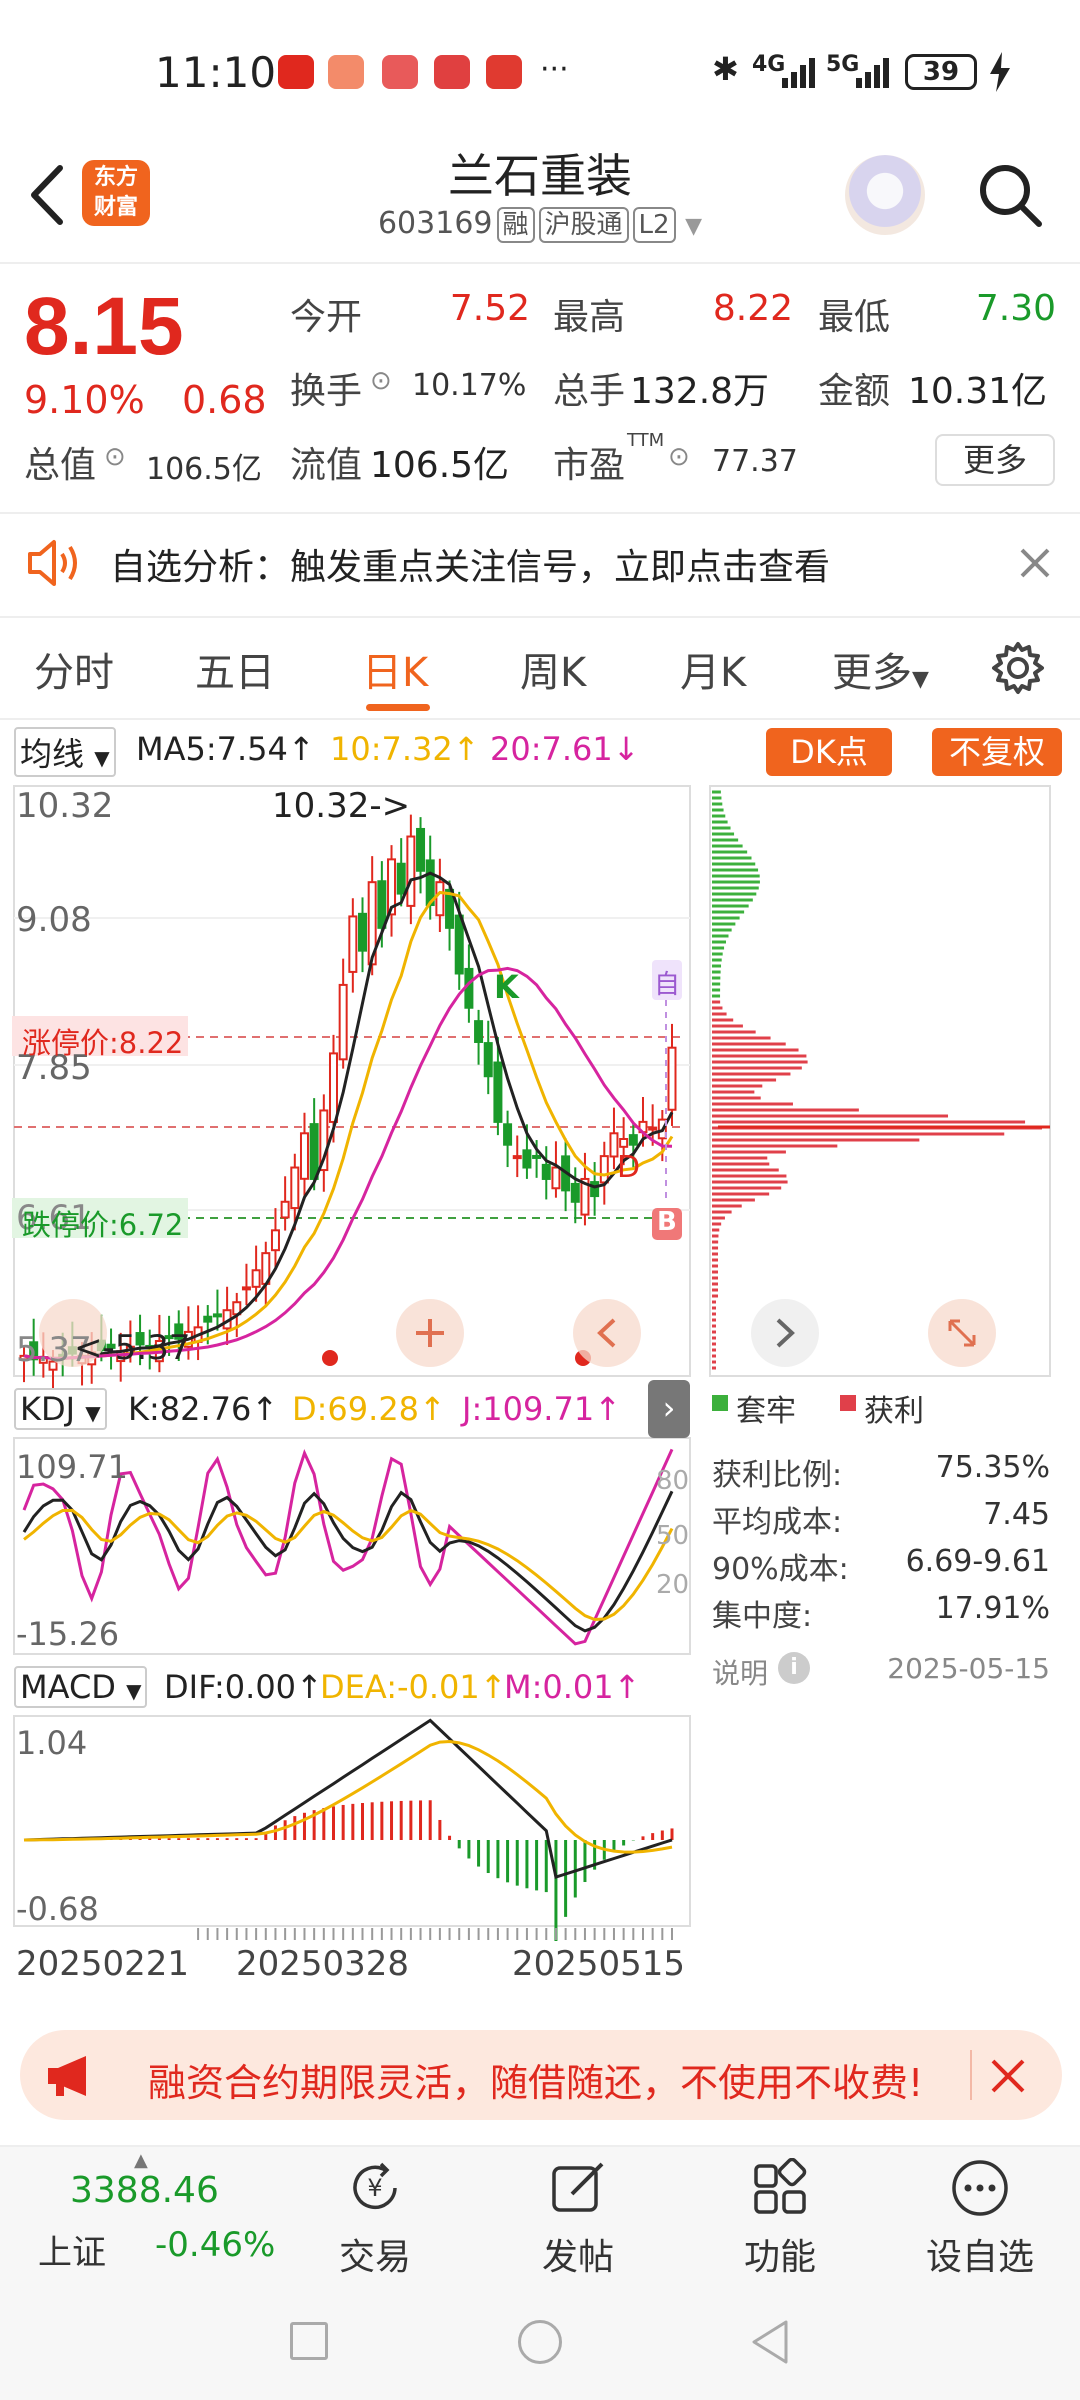 This screenshot has width=1080, height=2400. I want to click on tab-more: 更多▼, so click(880, 669).